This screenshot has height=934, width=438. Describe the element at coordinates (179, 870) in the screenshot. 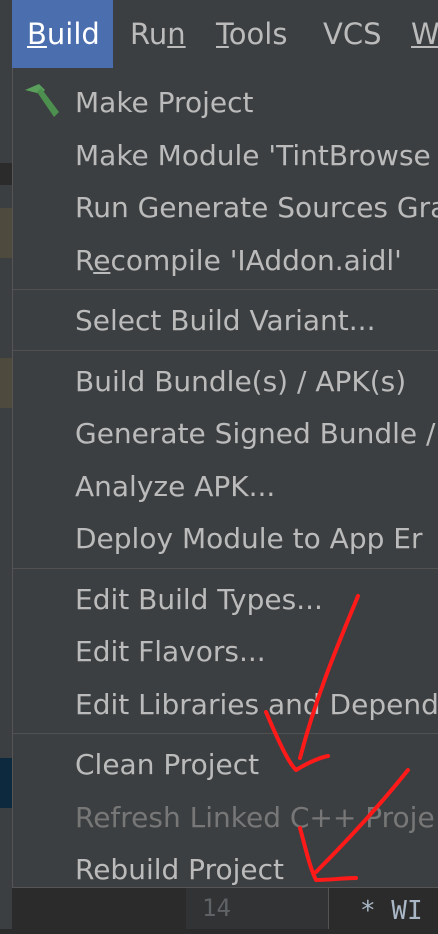

I see `menu-item-rebuild-project: Rebuild Project` at that location.